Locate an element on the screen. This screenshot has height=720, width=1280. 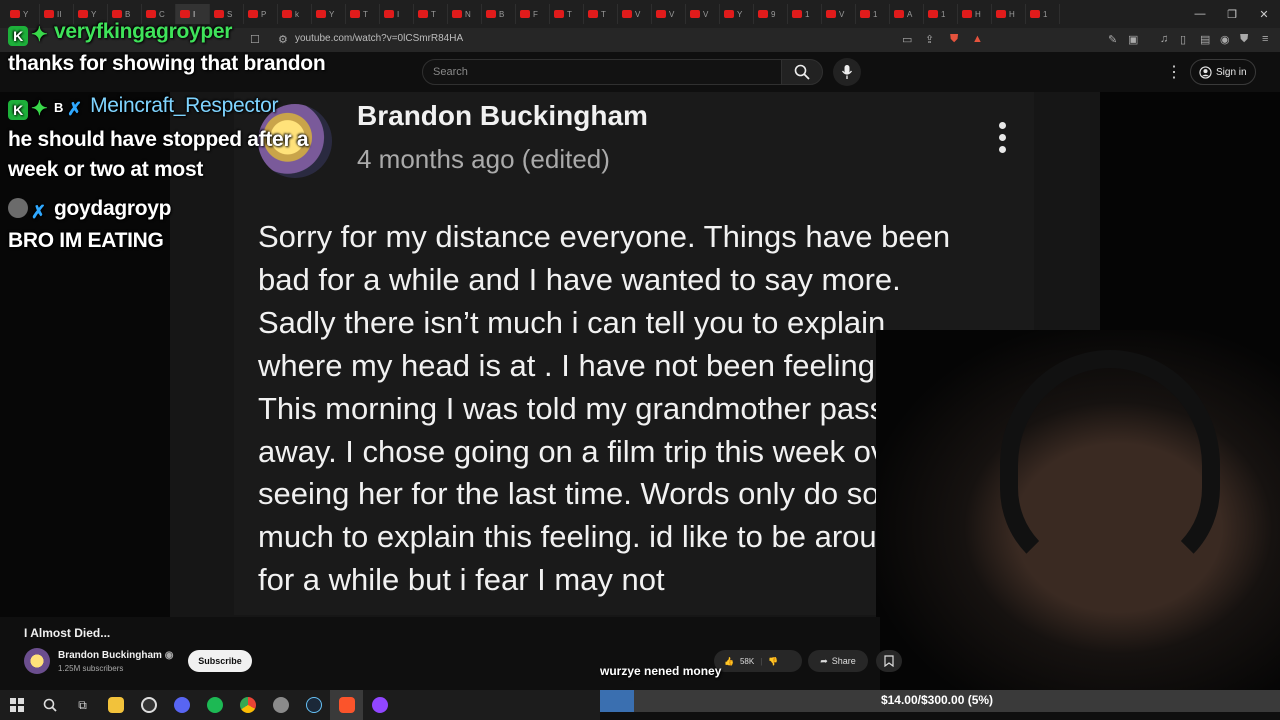
save-button is located at coordinates (889, 661).